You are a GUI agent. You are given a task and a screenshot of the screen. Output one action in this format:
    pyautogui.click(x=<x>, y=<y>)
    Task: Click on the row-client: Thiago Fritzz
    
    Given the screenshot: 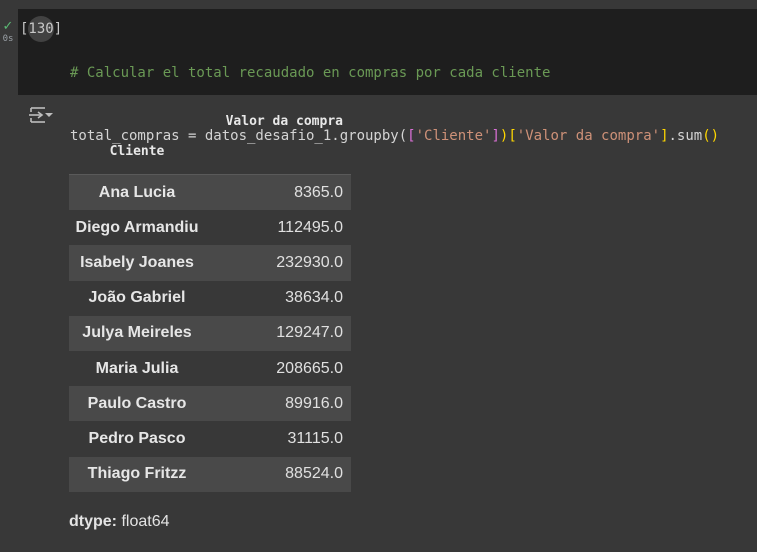 What is the action you would take?
    pyautogui.click(x=137, y=474)
    